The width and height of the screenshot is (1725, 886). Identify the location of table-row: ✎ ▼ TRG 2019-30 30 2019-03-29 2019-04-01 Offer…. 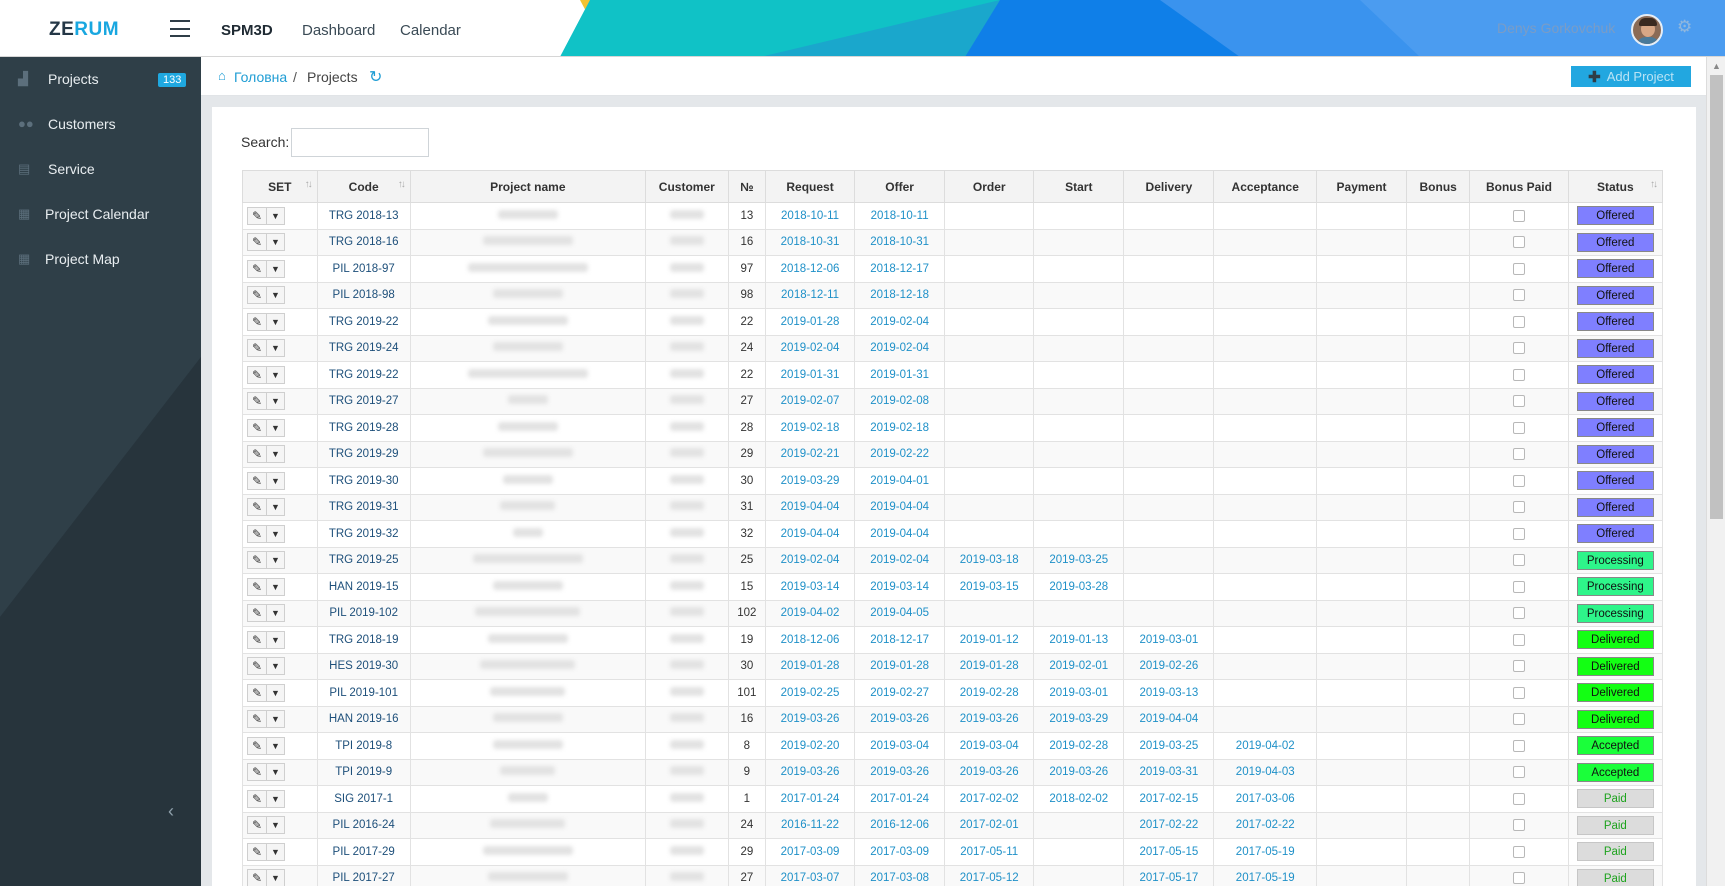
(953, 481).